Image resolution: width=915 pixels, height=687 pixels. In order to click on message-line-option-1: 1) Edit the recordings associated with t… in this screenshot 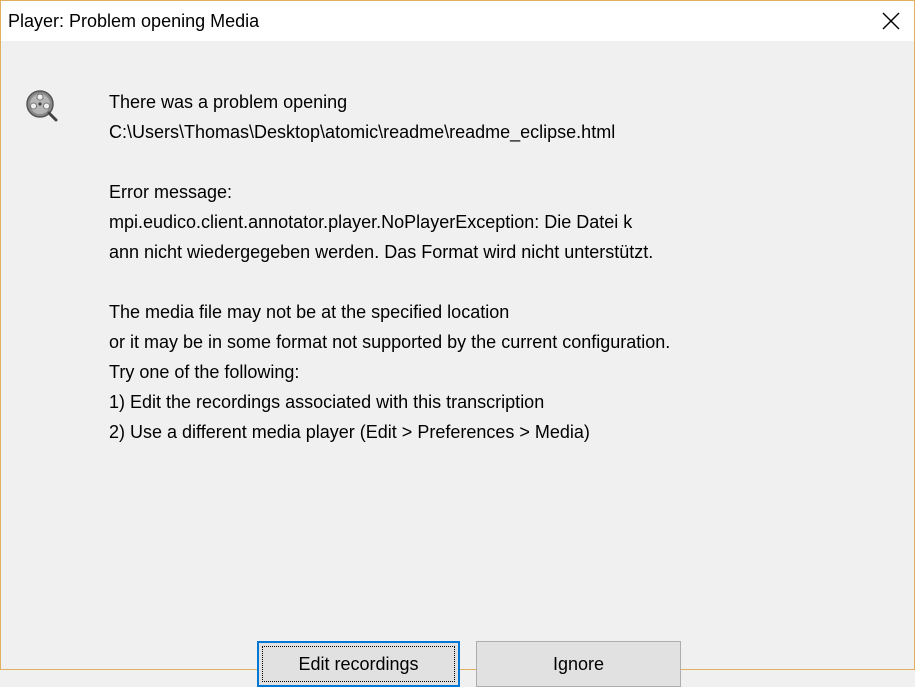, I will do `click(327, 402)`.